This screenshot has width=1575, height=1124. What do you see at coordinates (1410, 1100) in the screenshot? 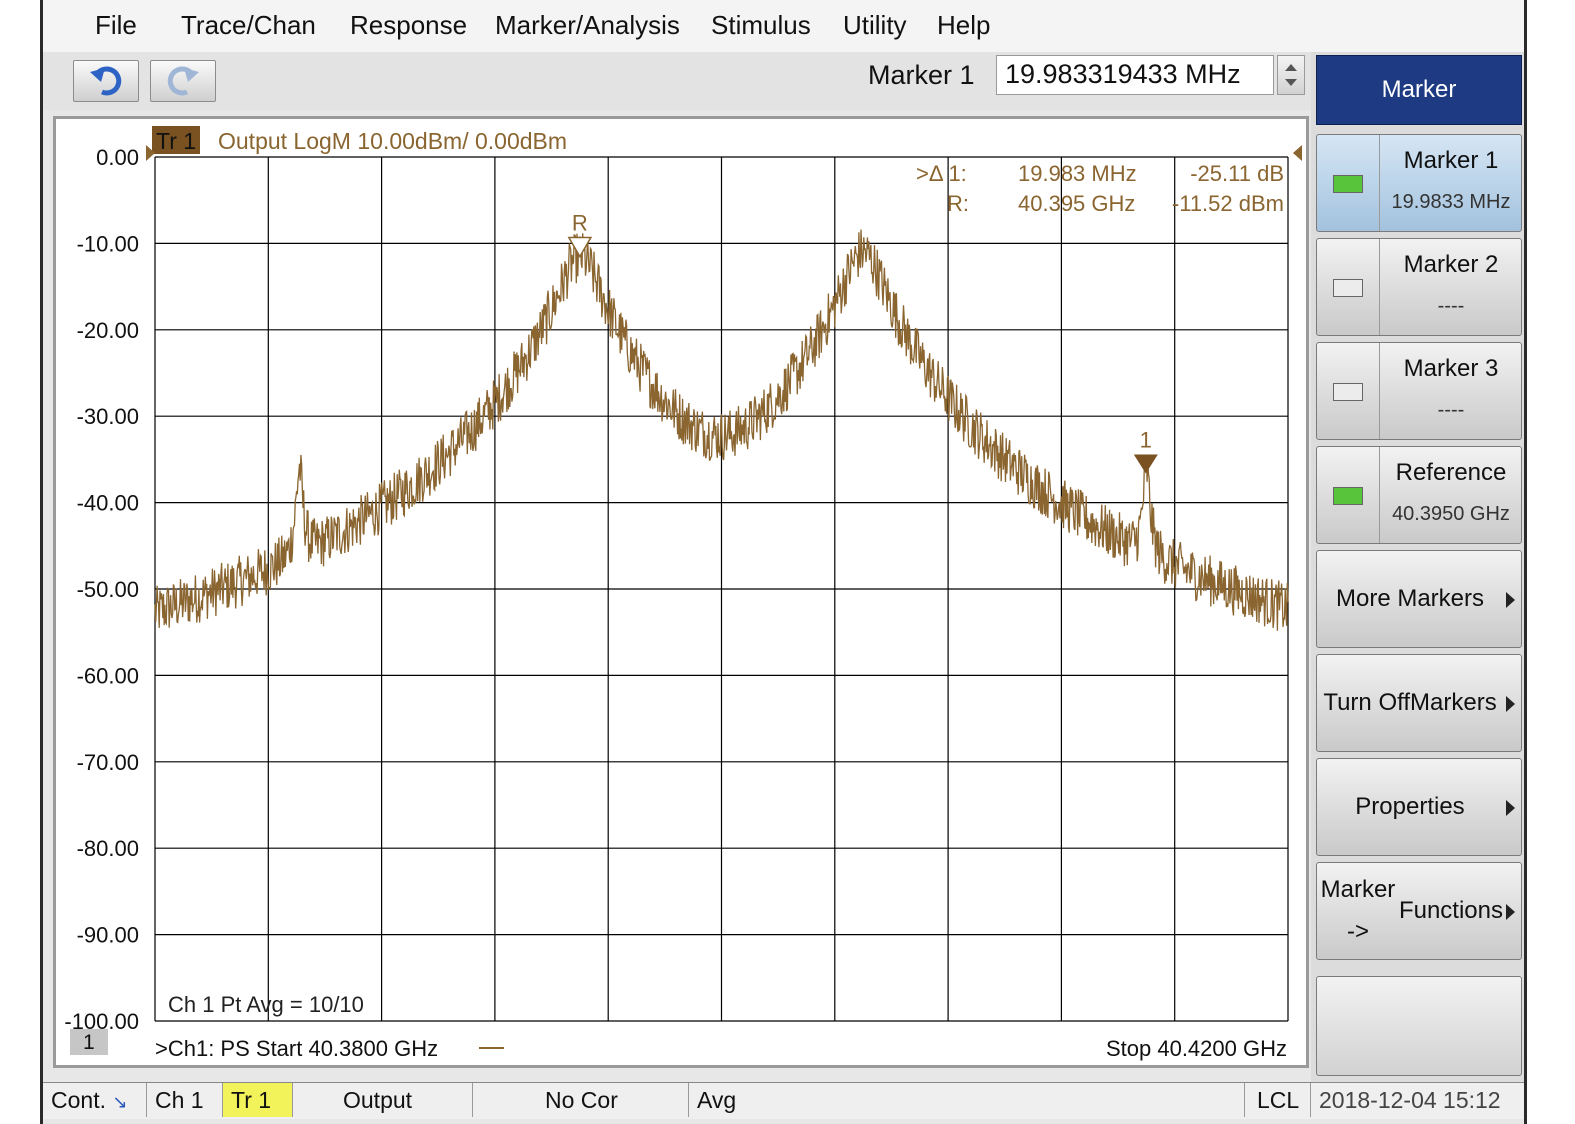
I see `status-datetime: 2018-12-04 15:12` at bounding box center [1410, 1100].